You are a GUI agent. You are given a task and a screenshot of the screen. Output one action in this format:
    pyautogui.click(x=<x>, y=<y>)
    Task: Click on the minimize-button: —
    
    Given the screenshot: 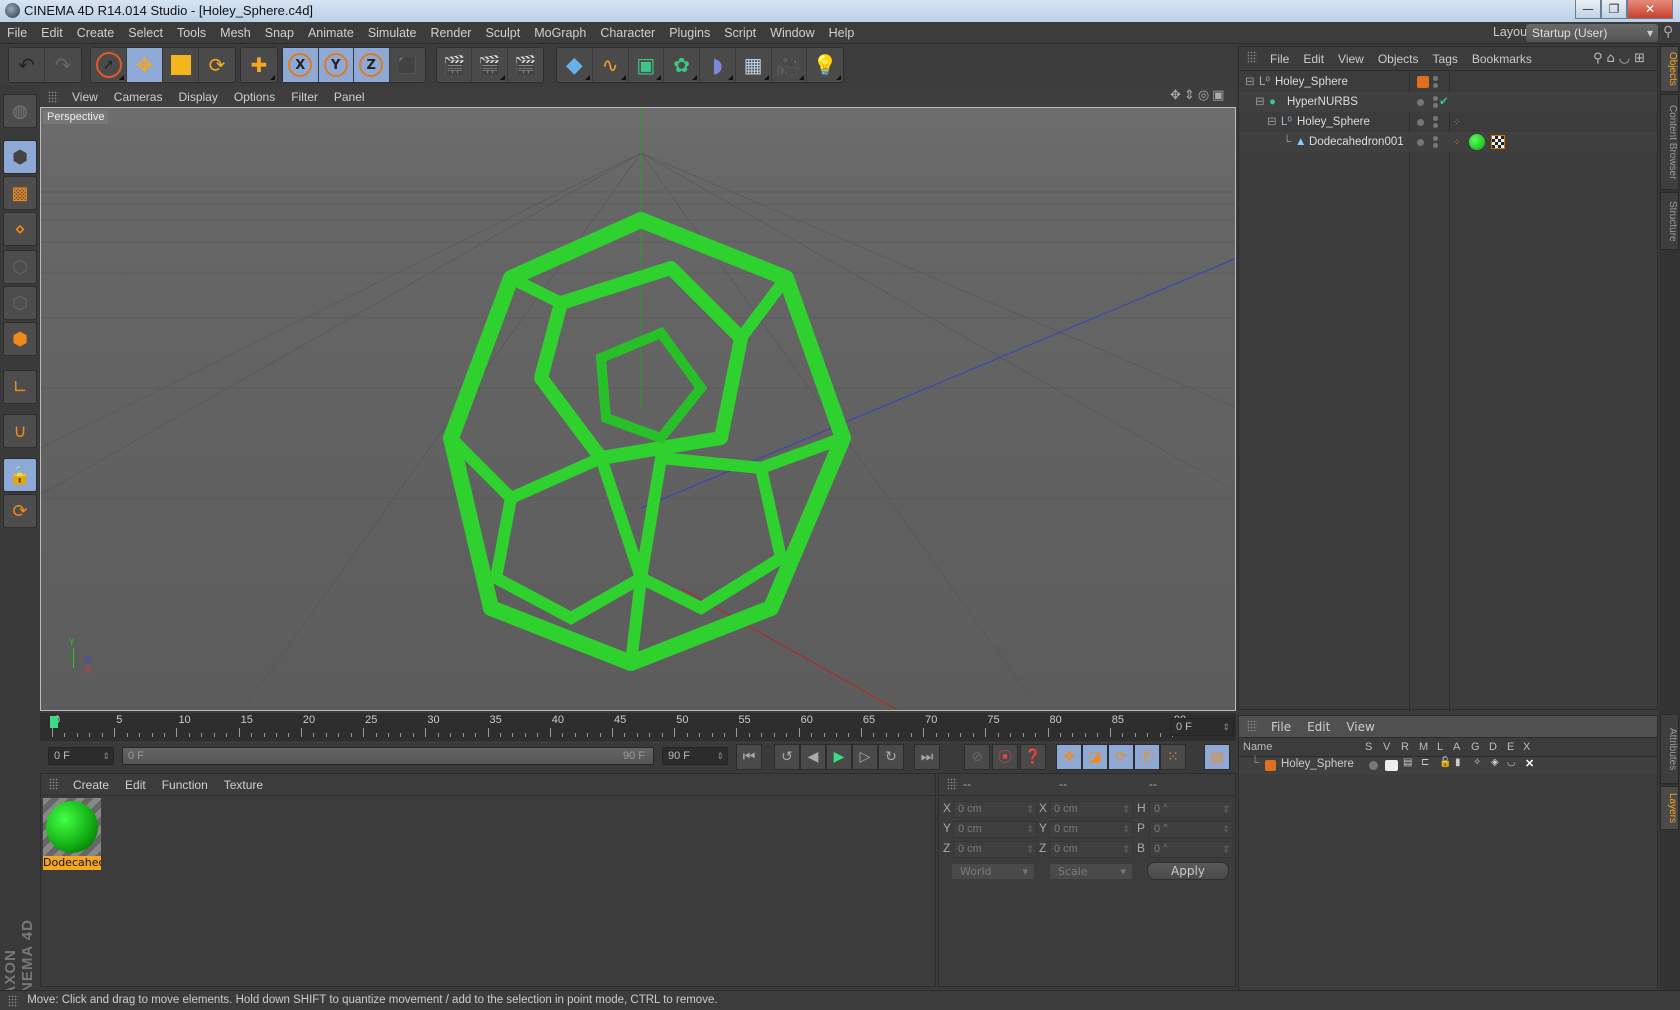 What is the action you would take?
    pyautogui.click(x=1588, y=9)
    